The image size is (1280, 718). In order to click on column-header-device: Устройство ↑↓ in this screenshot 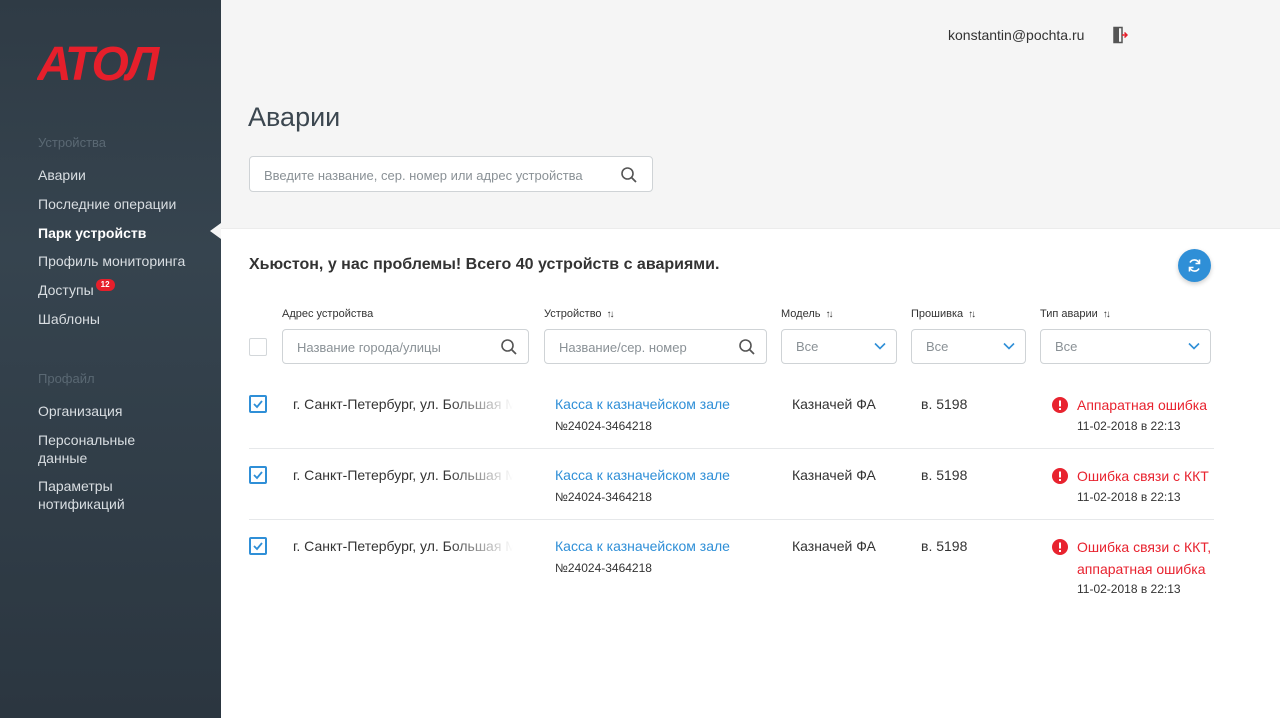, I will do `click(579, 314)`.